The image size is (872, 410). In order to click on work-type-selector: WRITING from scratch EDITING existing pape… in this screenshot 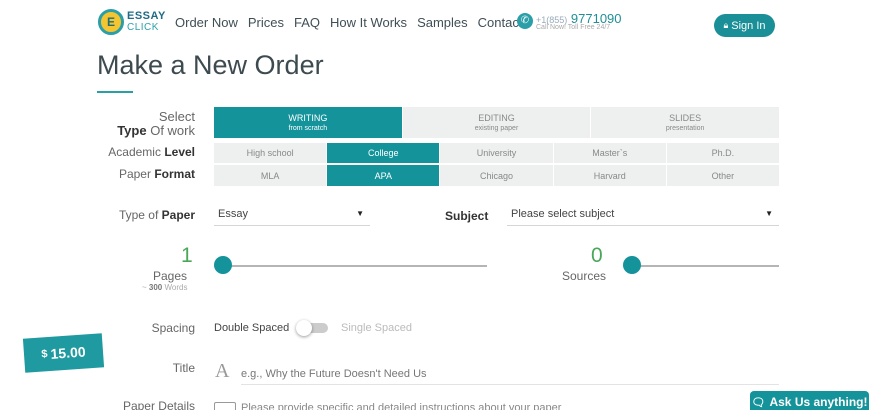, I will do `click(496, 122)`.